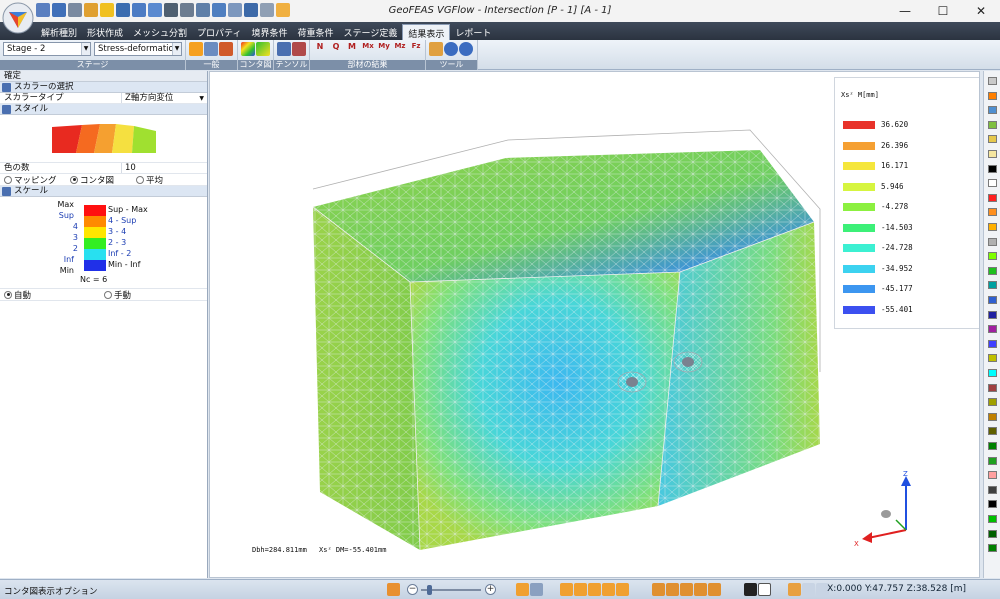 The image size is (1000, 599). What do you see at coordinates (536, 589) in the screenshot?
I see `render-options-icon` at bounding box center [536, 589].